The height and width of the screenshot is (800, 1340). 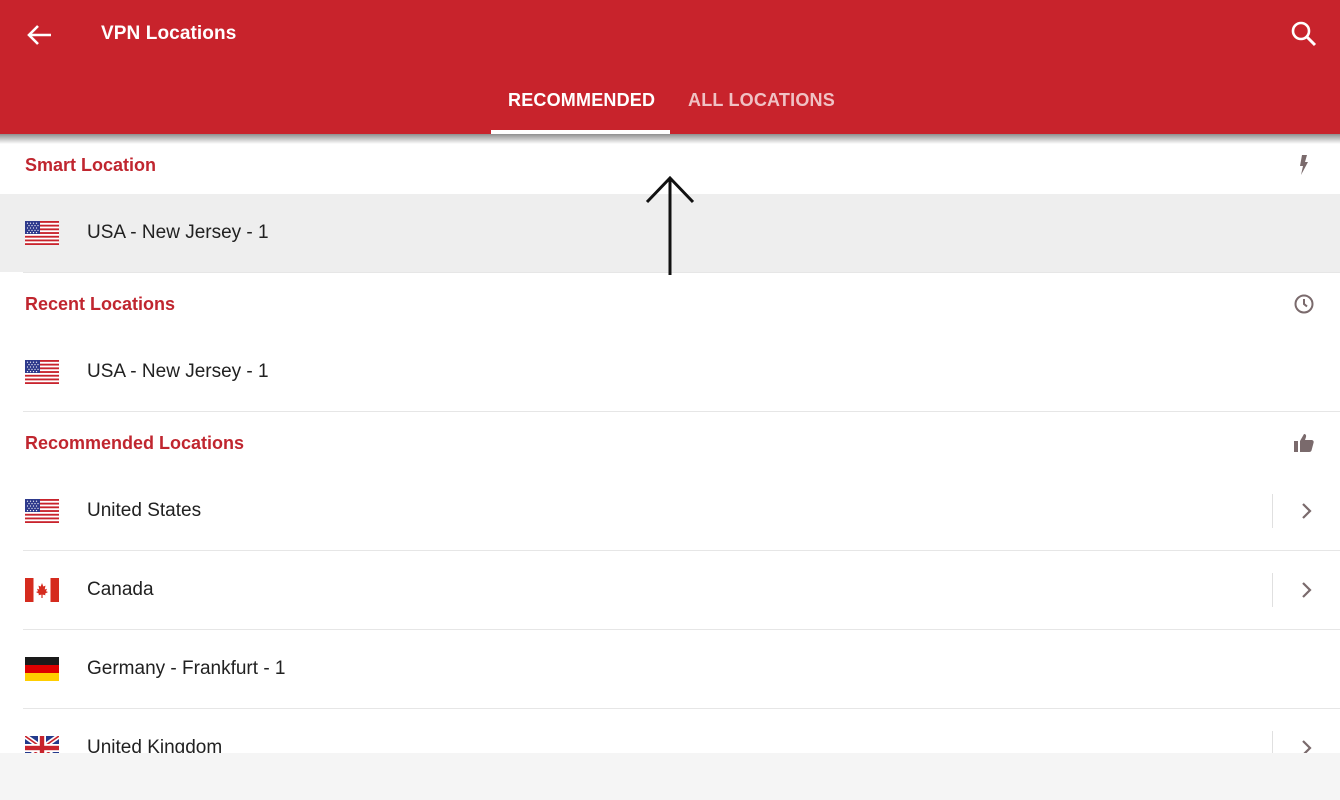 What do you see at coordinates (761, 100) in the screenshot?
I see `tab-all-locations: ALL LOCATIONS` at bounding box center [761, 100].